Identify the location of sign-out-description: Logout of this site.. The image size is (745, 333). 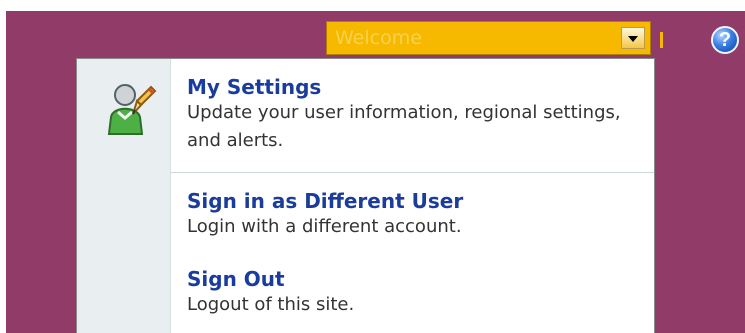
(271, 304).